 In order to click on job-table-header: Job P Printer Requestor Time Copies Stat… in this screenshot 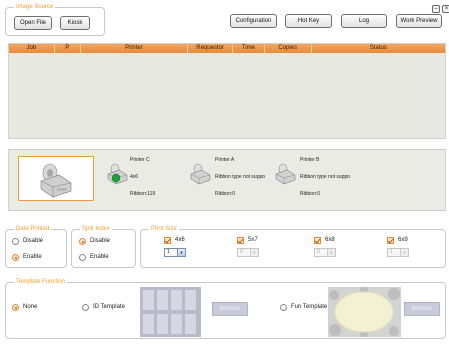, I will do `click(227, 48)`.